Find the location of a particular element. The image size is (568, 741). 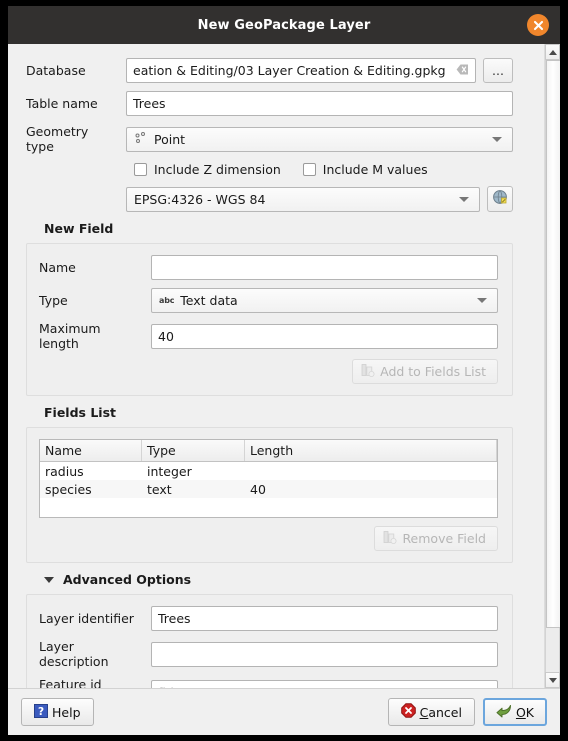

crs-row: EPSG:4326 - WGS 84 is located at coordinates (269, 199).